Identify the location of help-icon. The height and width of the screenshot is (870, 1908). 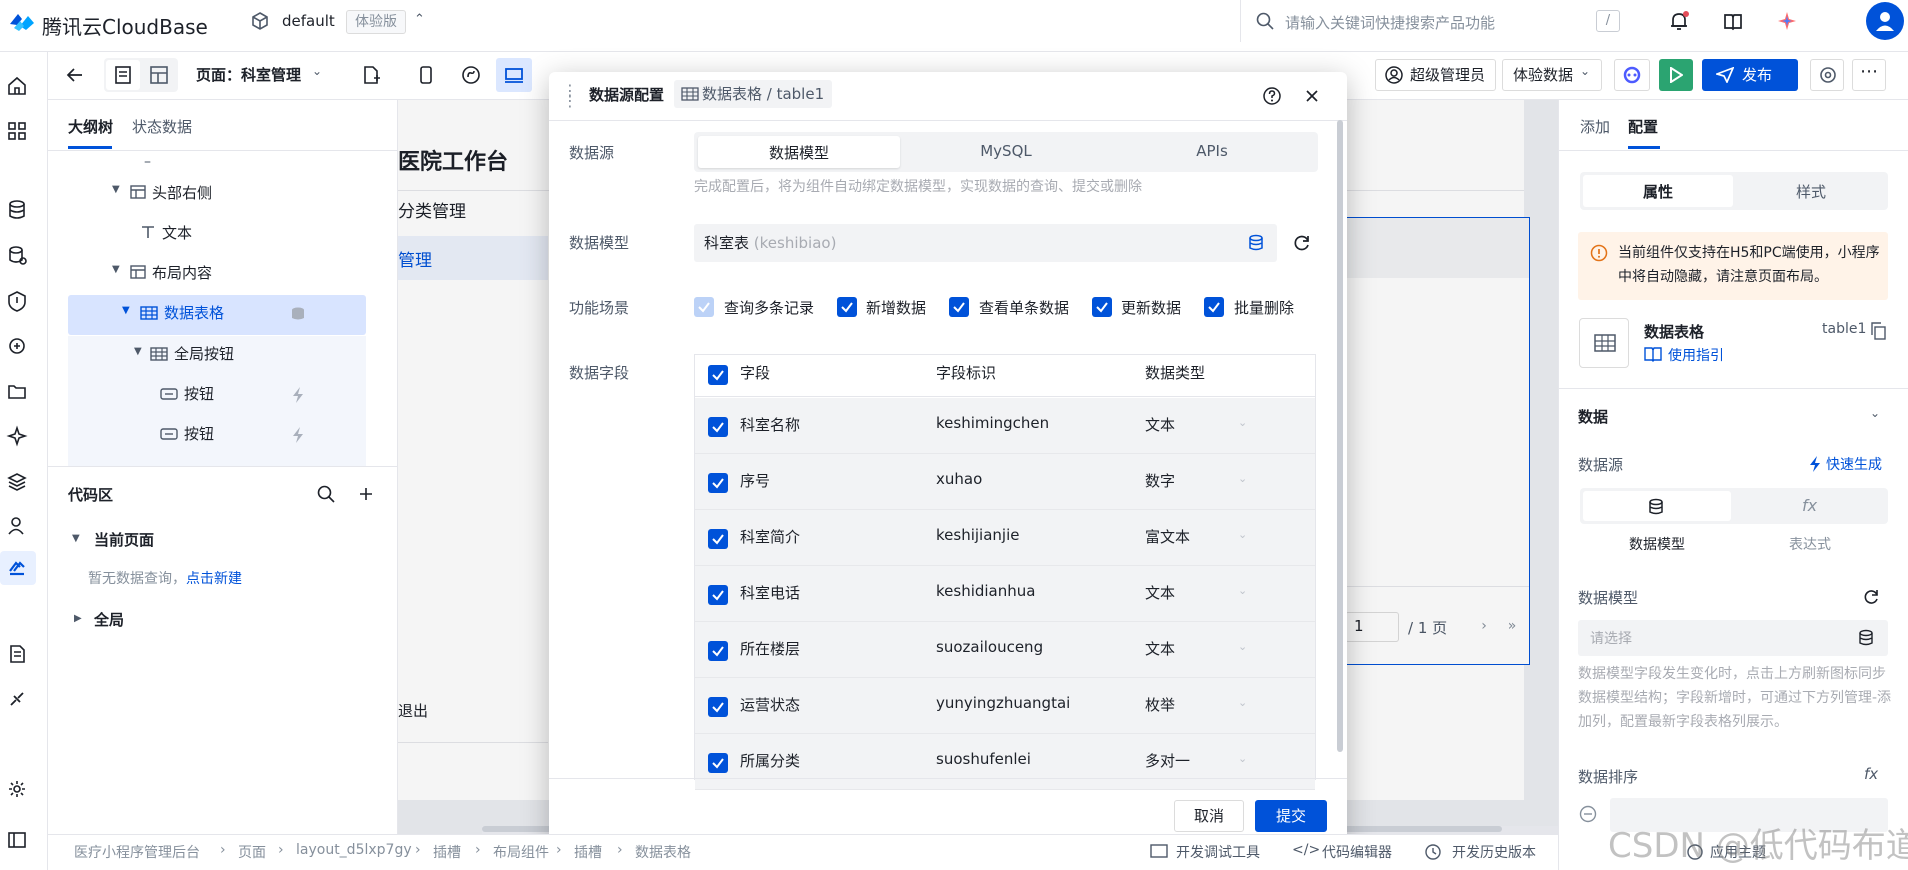
(1272, 96).